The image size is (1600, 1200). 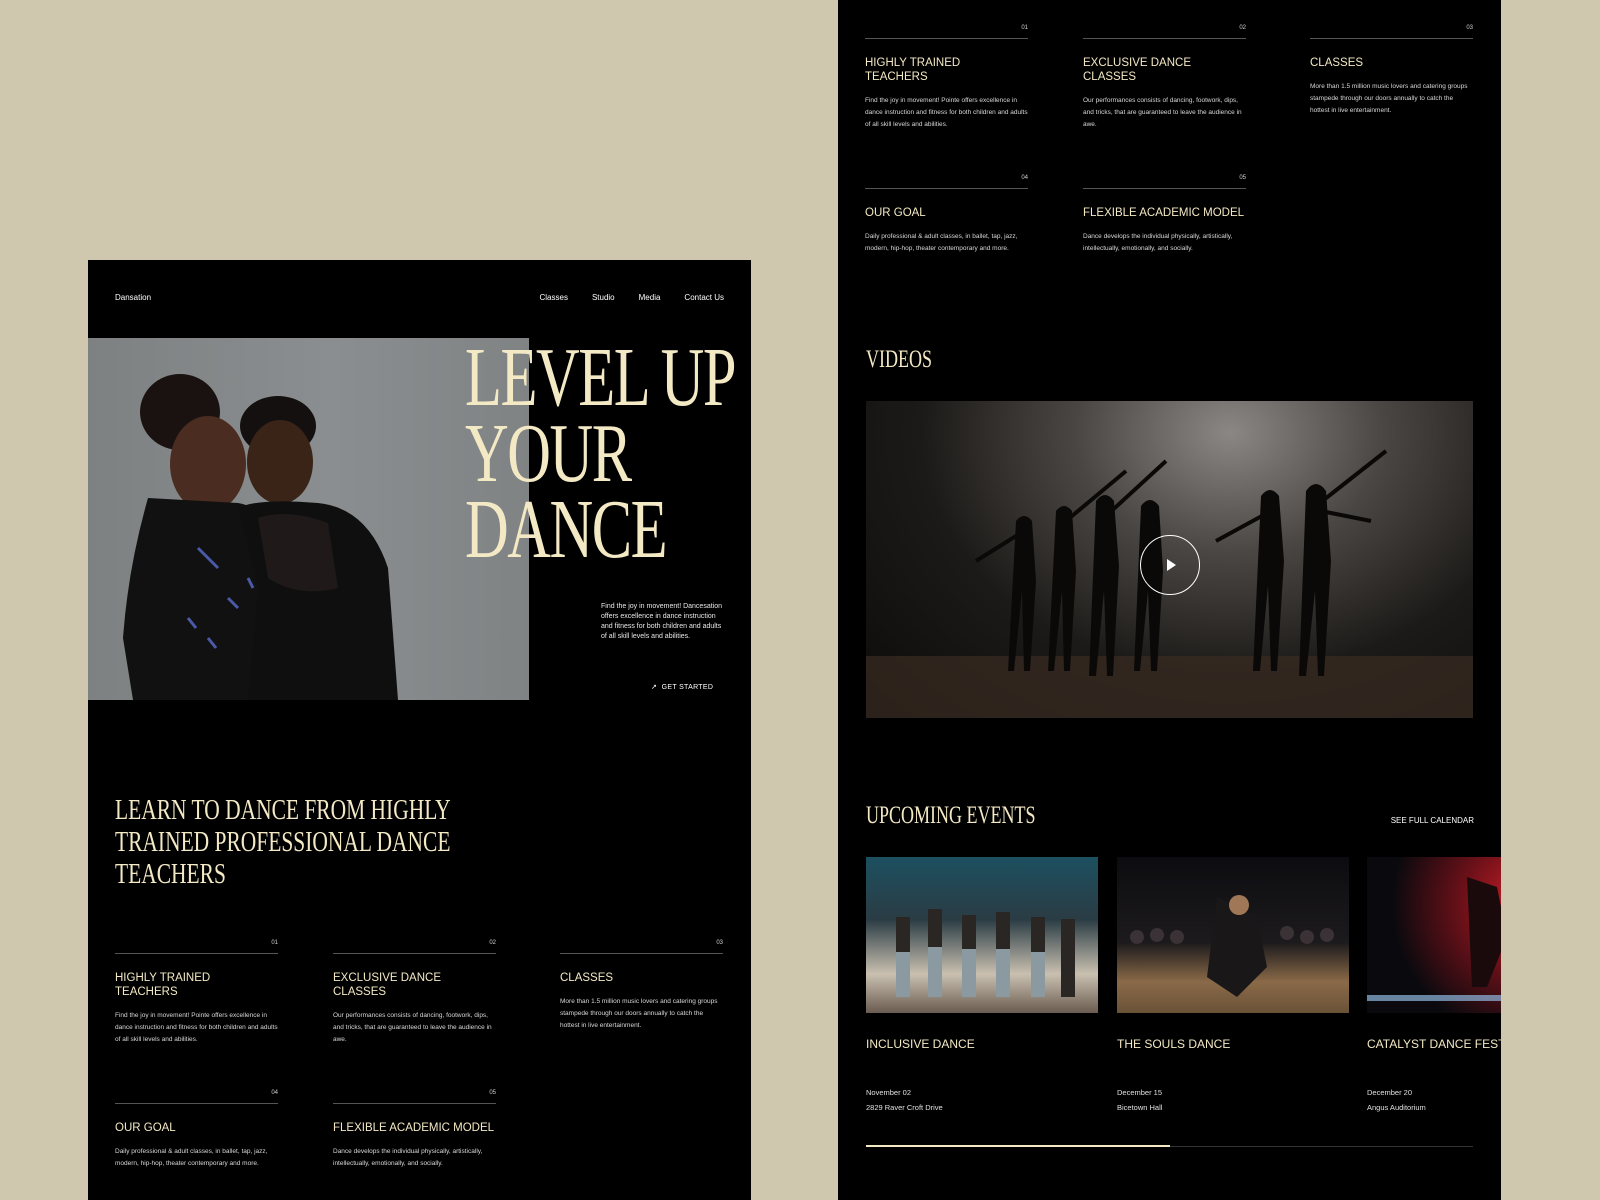 I want to click on events-scroll-progress, so click(x=1169, y=1146).